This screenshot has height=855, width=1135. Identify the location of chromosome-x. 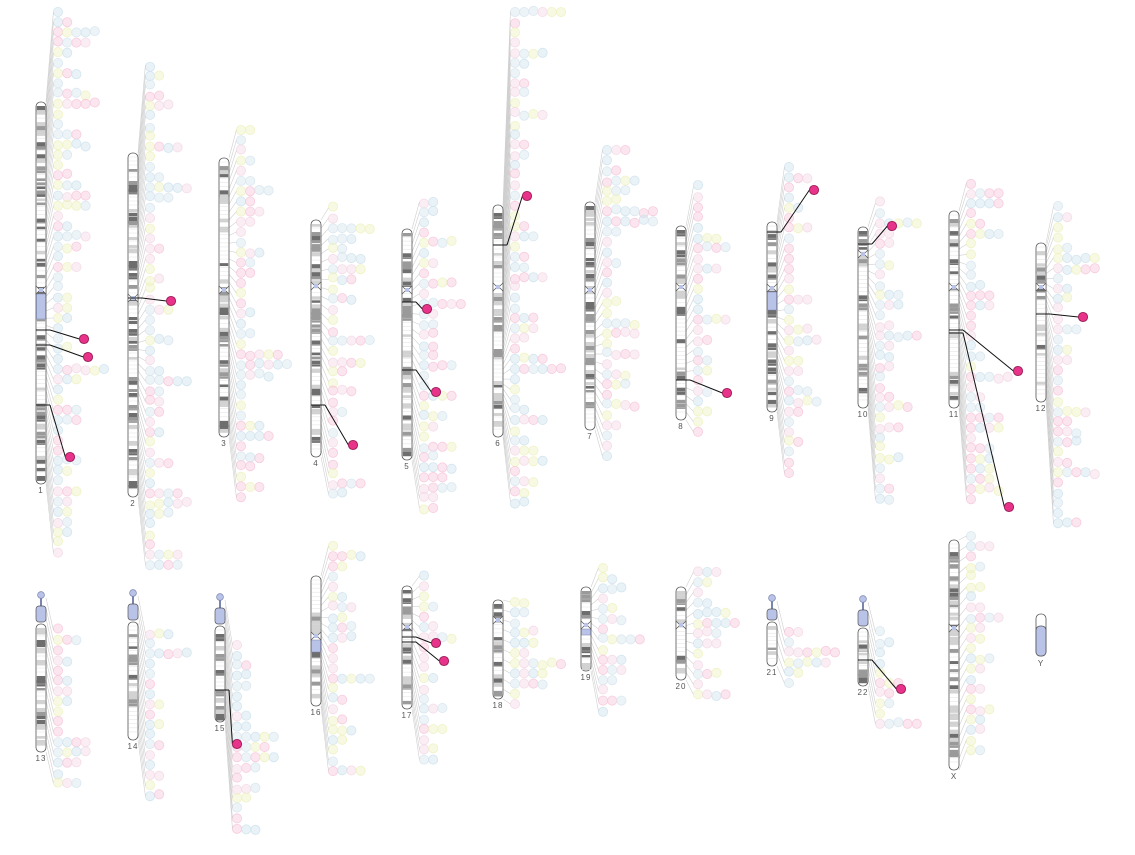
(954, 655).